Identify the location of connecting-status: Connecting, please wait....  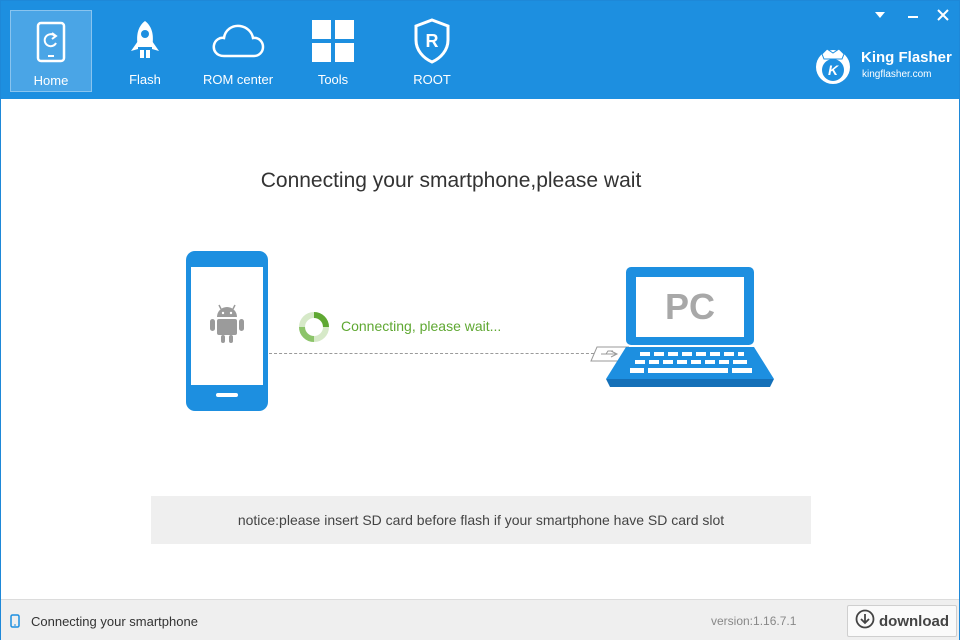
(421, 326).